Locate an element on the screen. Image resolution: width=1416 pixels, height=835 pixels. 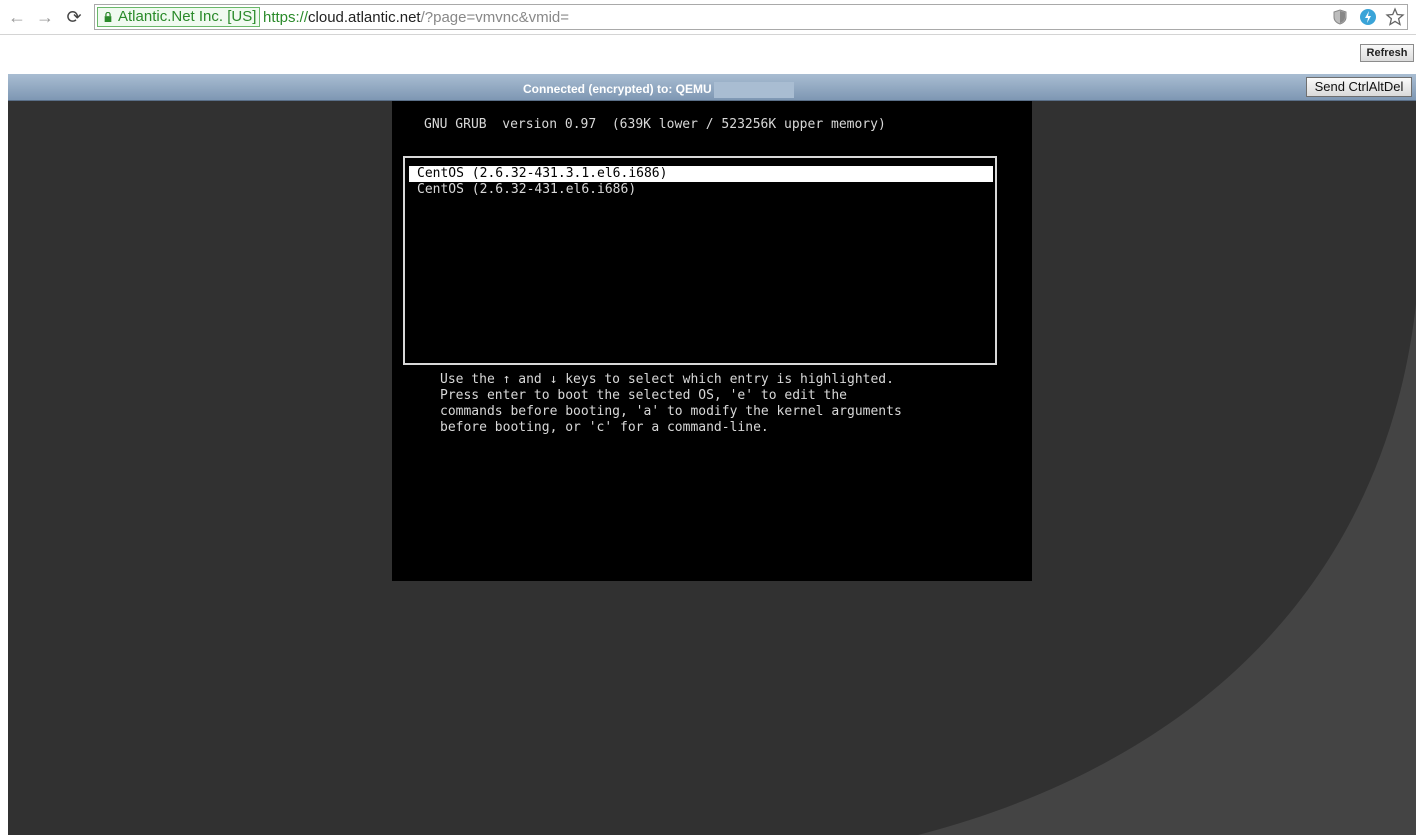
back-arrow-icon: ← is located at coordinates (17, 17).